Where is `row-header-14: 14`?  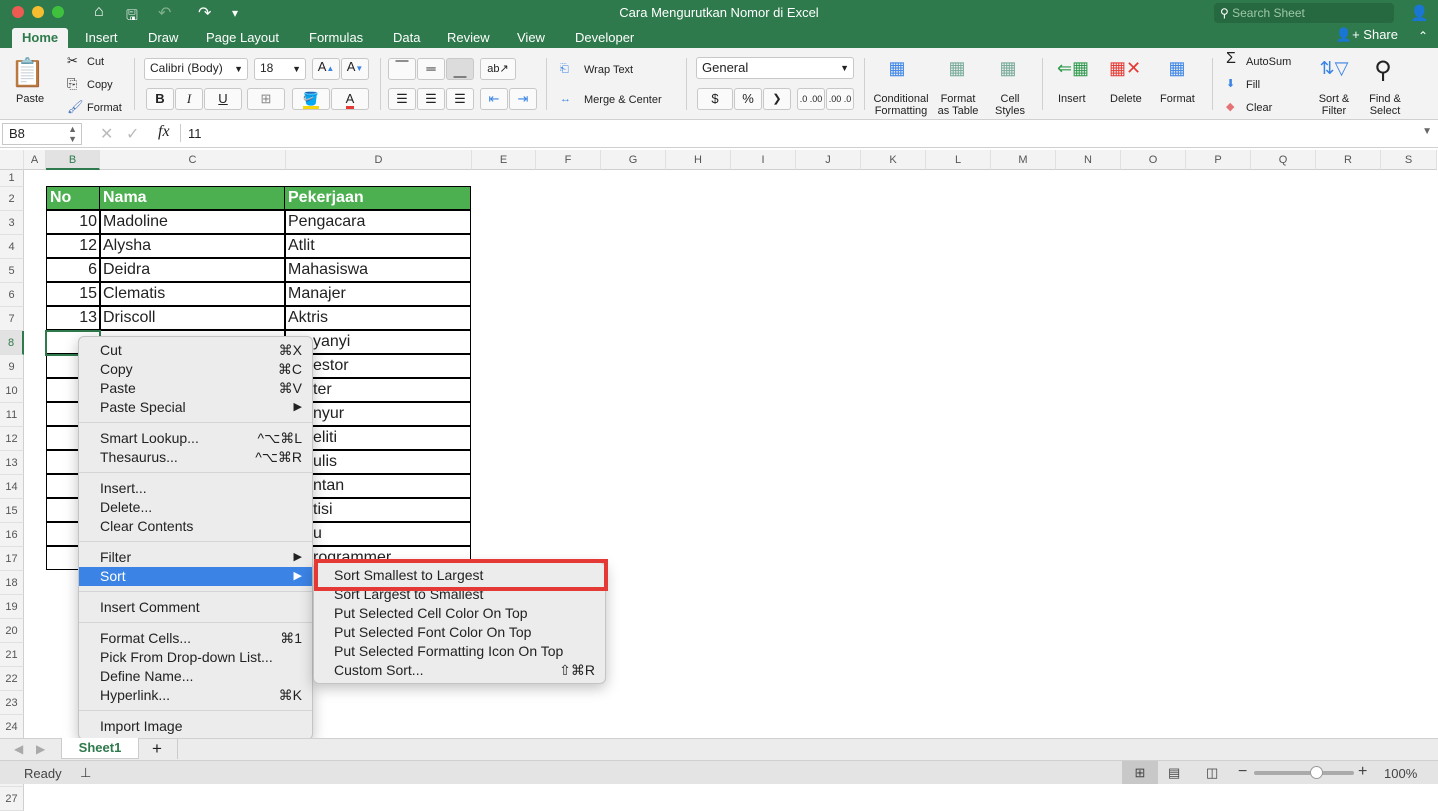 row-header-14: 14 is located at coordinates (12, 487).